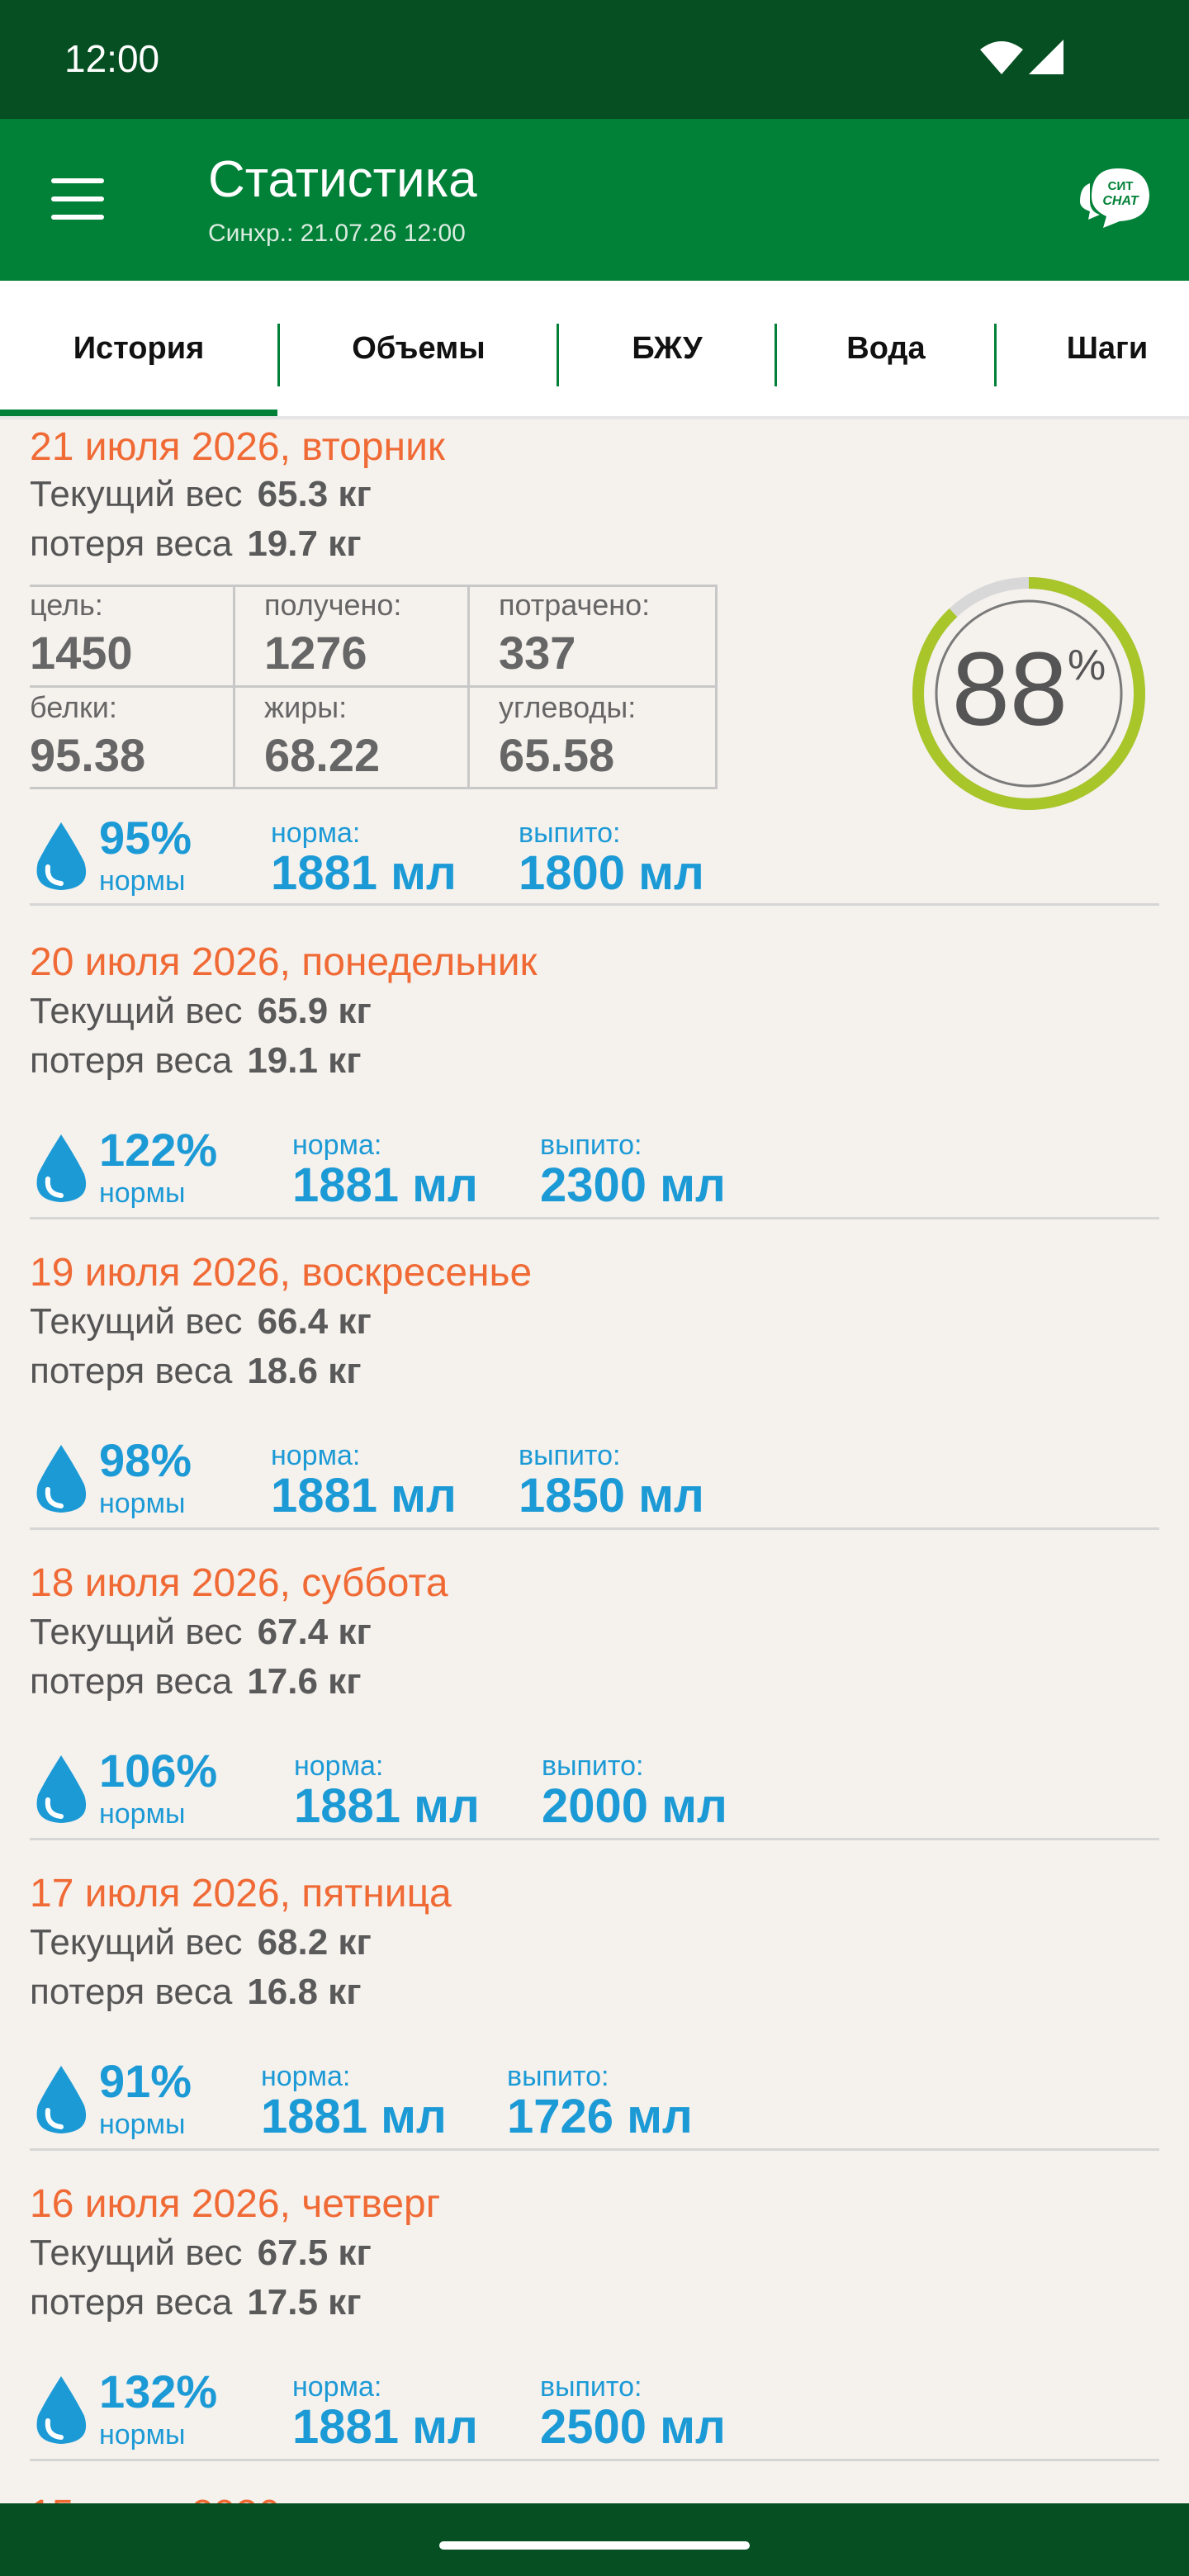  Describe the element at coordinates (557, 755) in the screenshot. I see `carbs-value: 65.58` at that location.